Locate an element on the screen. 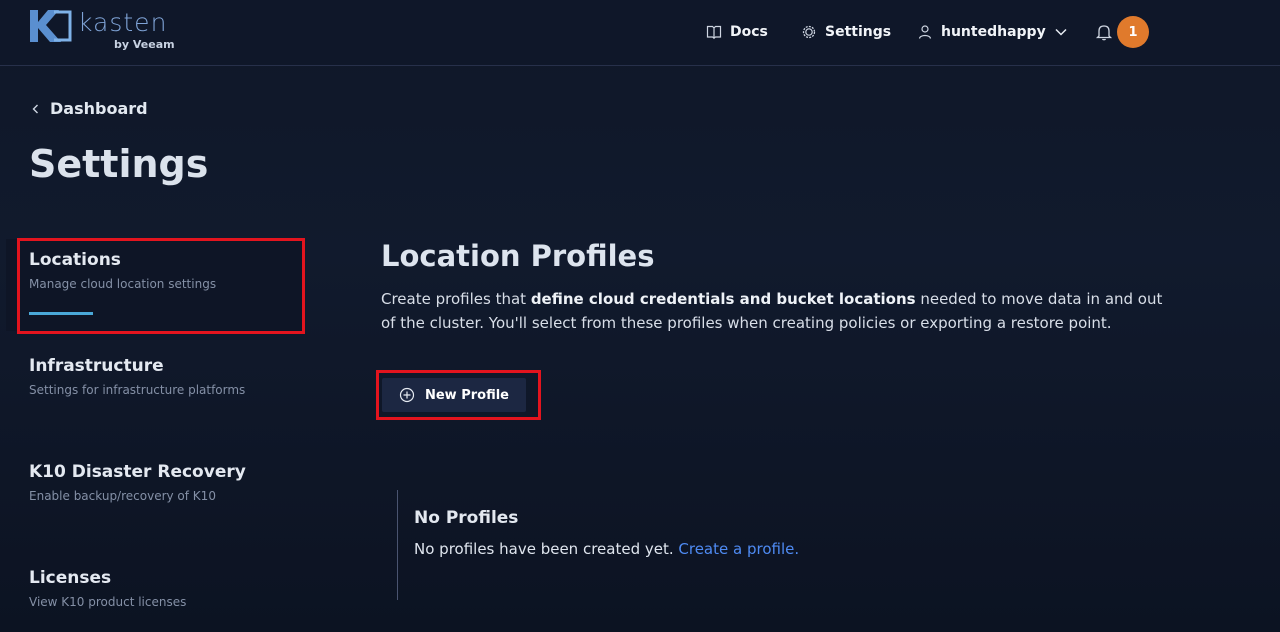 This screenshot has width=1280, height=632. bell-icon is located at coordinates (1104, 32).